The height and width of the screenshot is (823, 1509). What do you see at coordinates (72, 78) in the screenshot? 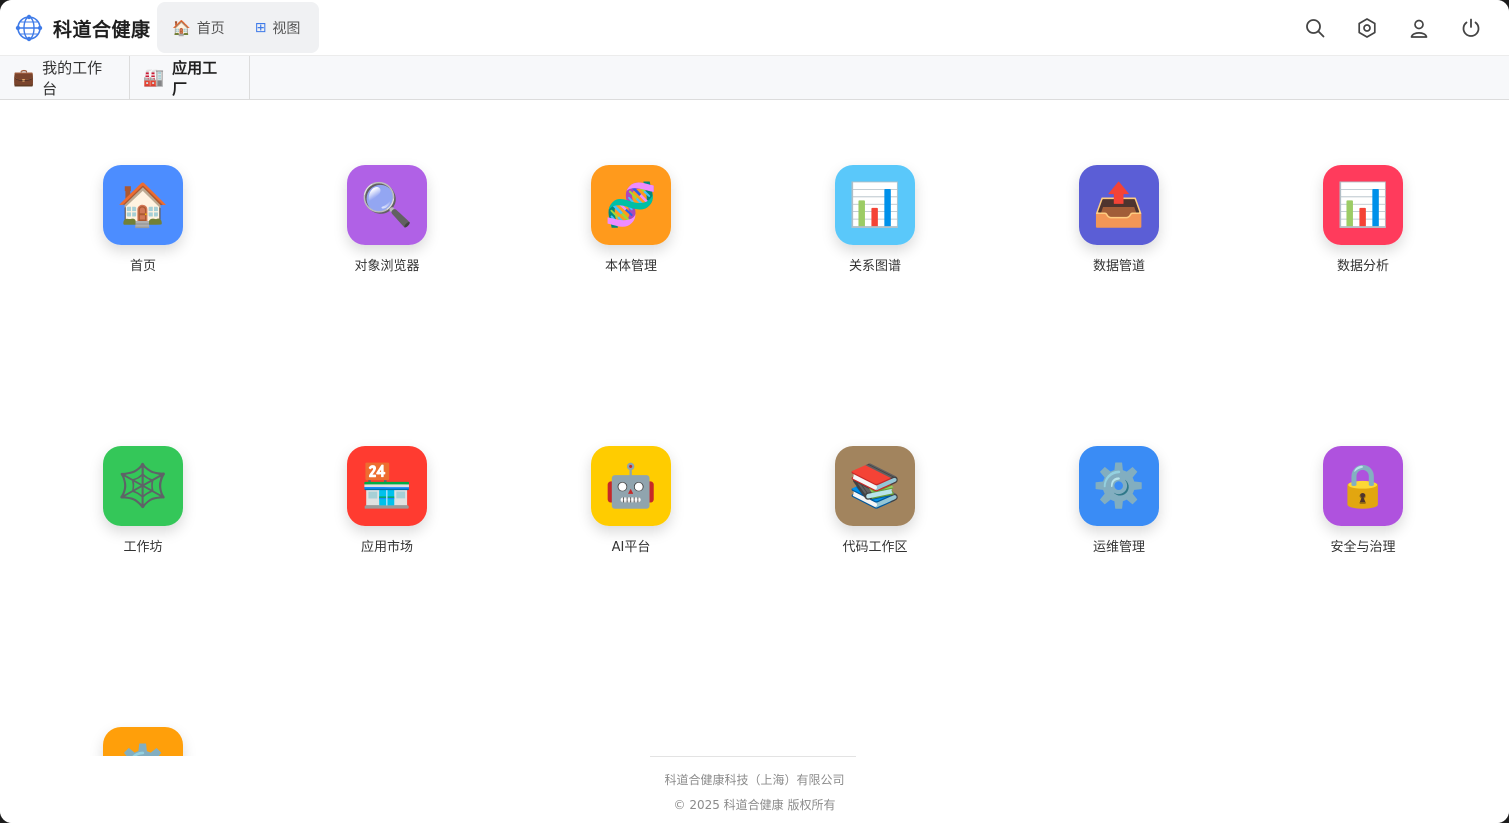
I see `tab-label: 我的工作台` at bounding box center [72, 78].